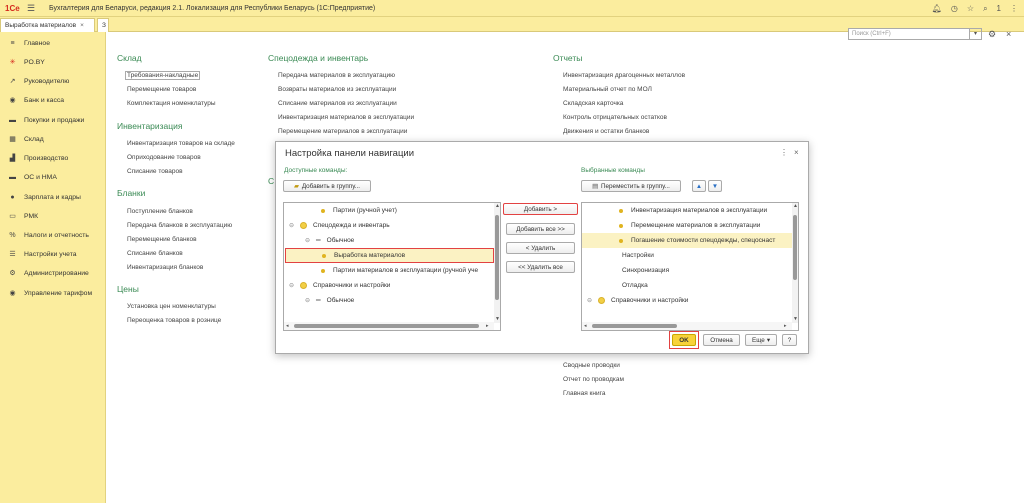 This screenshot has height=503, width=1024. I want to click on bell-icon: 🔔︎, so click(937, 8).